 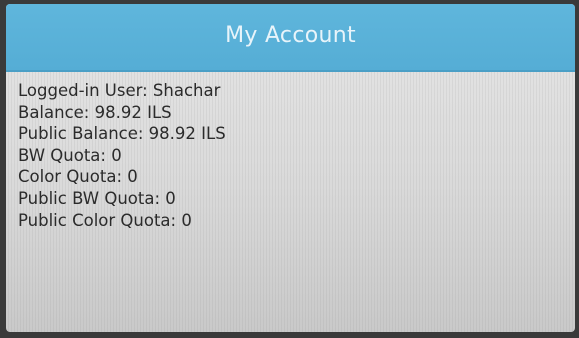 What do you see at coordinates (95, 112) in the screenshot?
I see `balance-line: Balance: 98.92 ILS` at bounding box center [95, 112].